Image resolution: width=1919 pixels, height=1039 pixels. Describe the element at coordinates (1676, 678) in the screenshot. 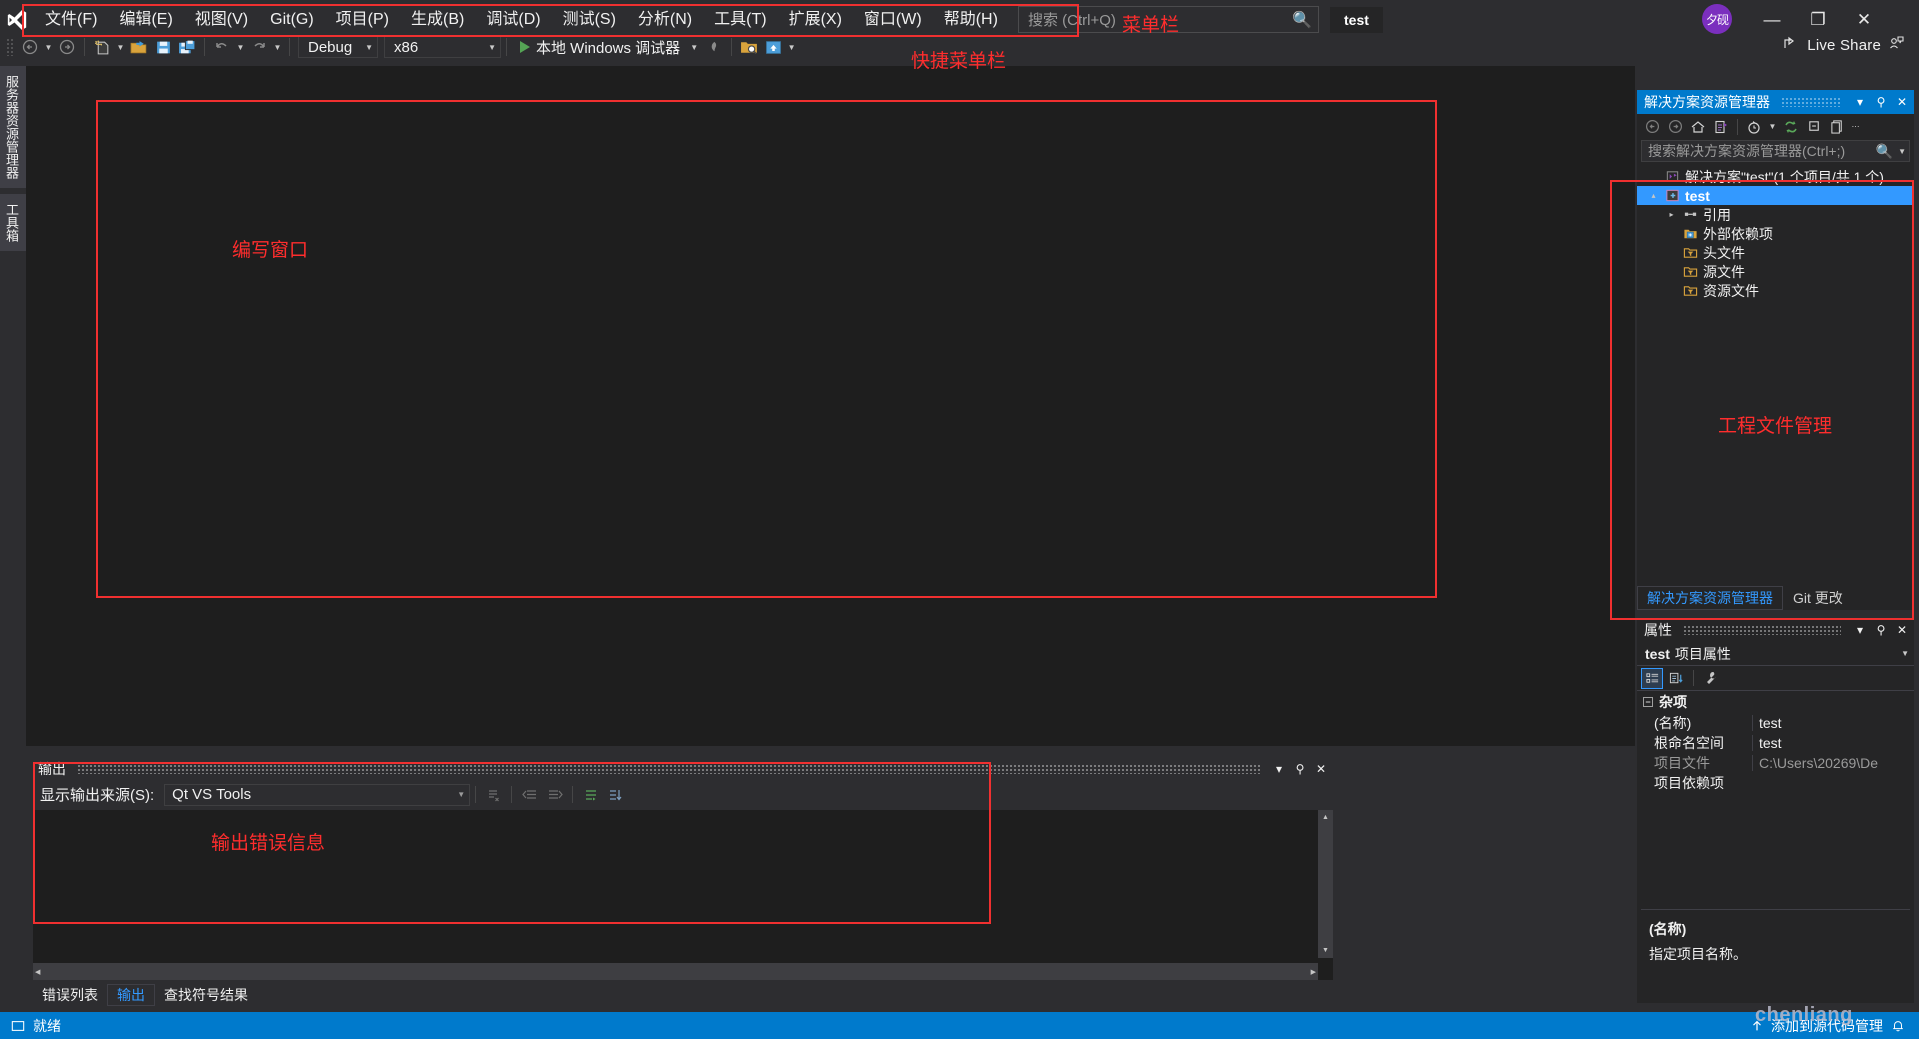

I see `alphabetical-icon` at that location.